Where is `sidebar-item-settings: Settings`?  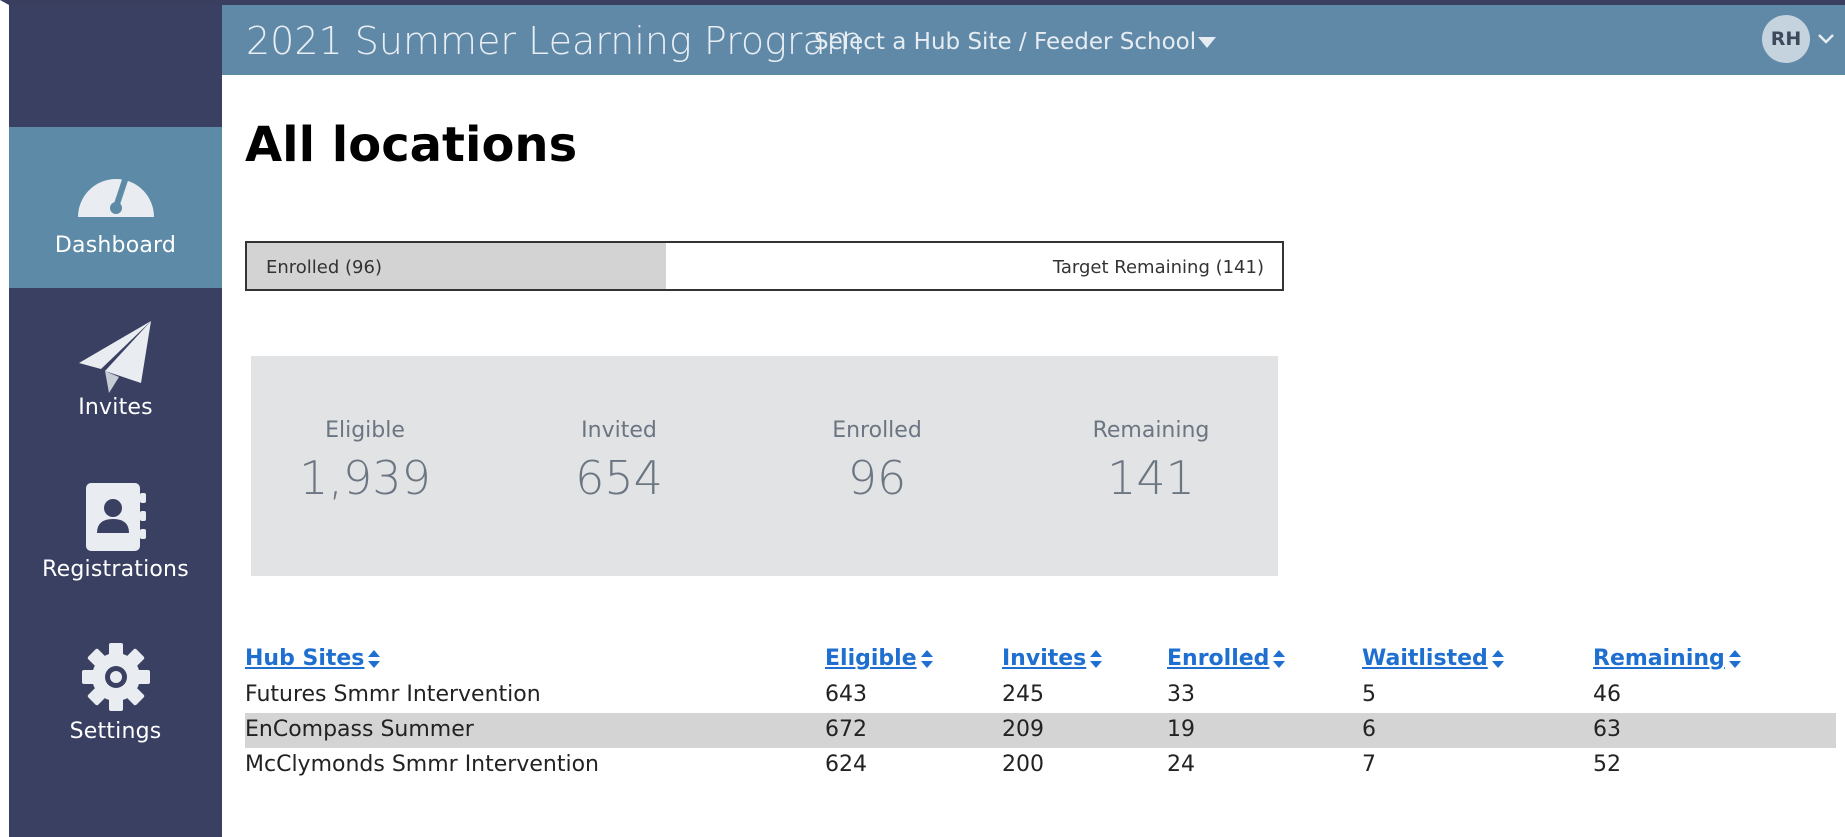 sidebar-item-settings: Settings is located at coordinates (115, 693).